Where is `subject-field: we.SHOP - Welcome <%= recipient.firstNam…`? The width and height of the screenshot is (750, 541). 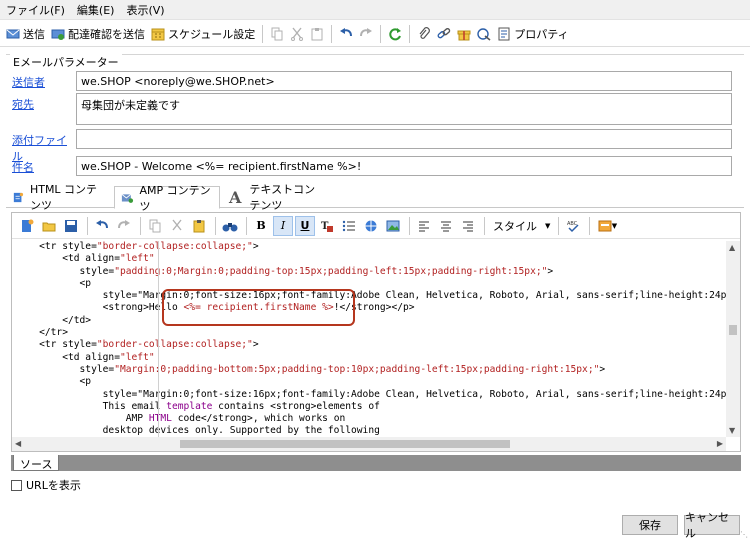 subject-field: we.SHOP - Welcome <%= recipient.firstNam… is located at coordinates (404, 166).